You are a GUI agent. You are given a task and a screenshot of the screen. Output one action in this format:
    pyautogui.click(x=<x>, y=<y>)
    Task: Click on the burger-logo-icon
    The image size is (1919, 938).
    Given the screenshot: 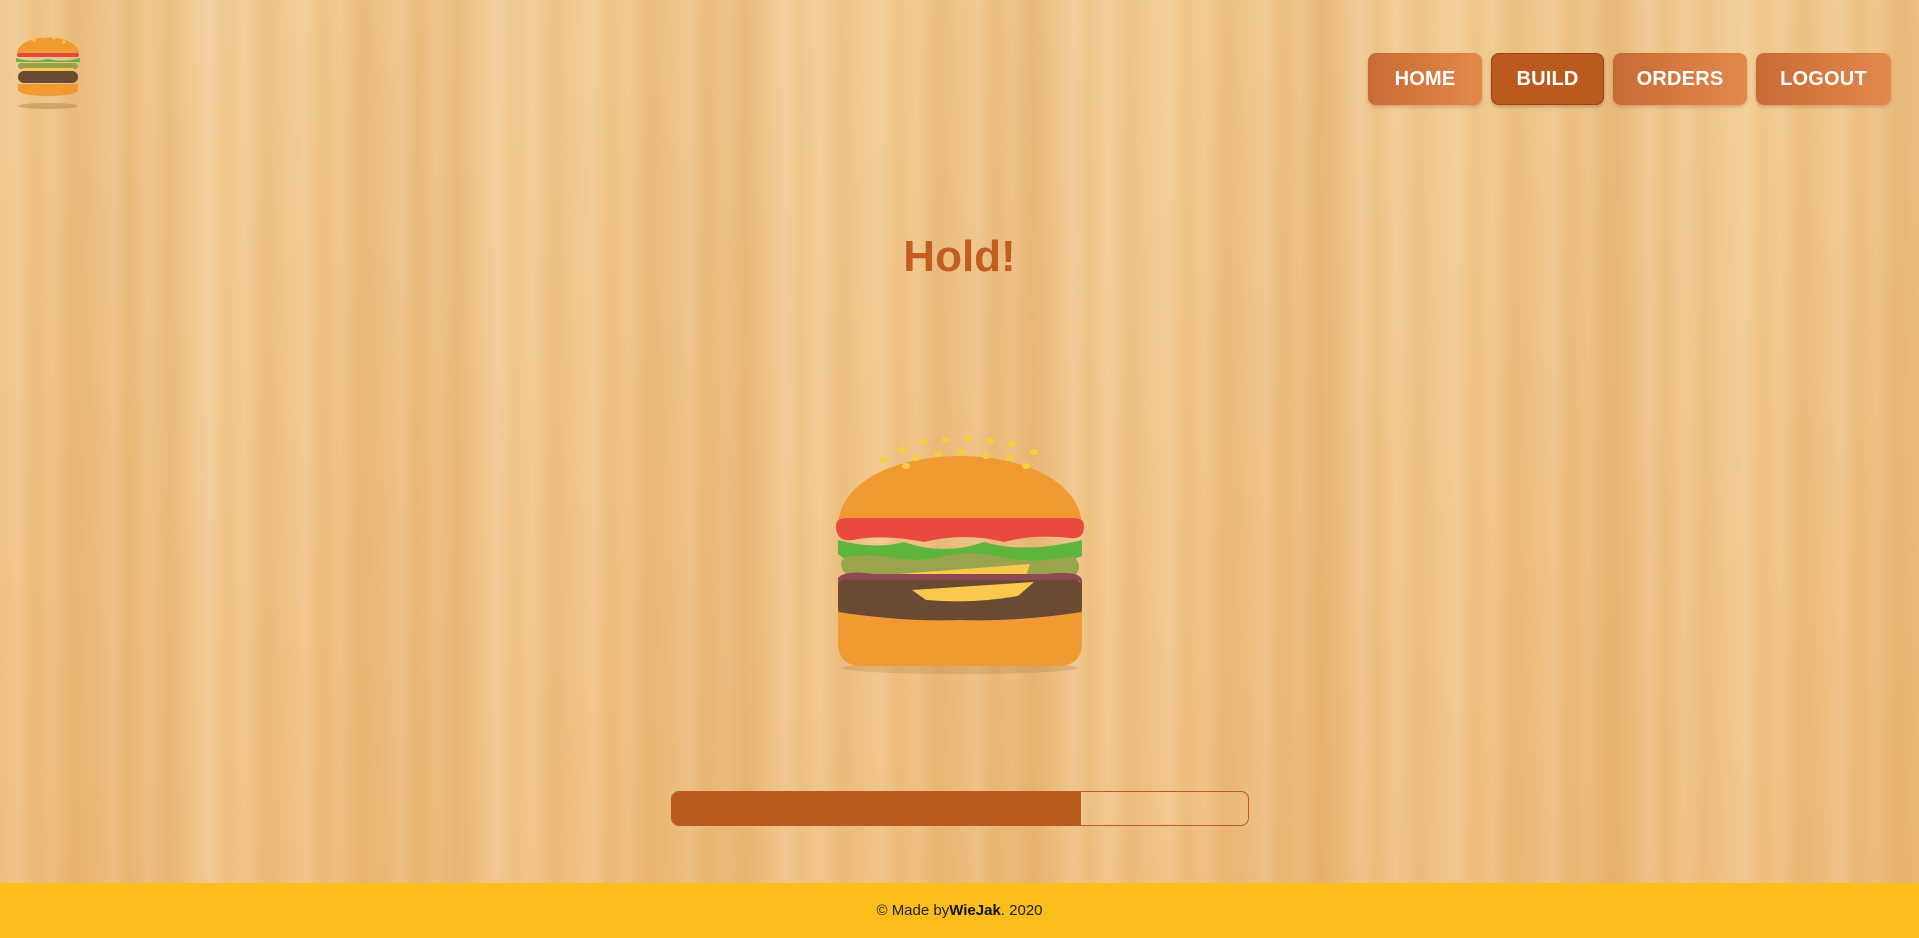 What is the action you would take?
    pyautogui.click(x=48, y=66)
    